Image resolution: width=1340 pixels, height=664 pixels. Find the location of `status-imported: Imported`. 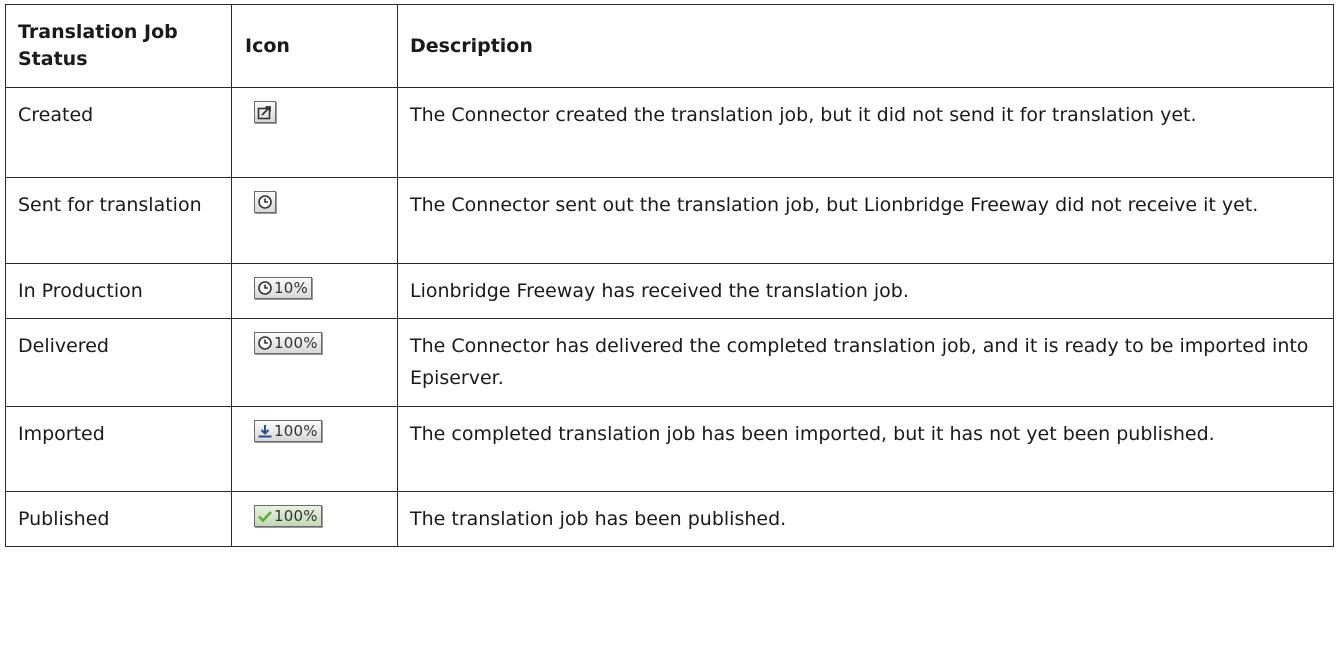

status-imported: Imported is located at coordinates (118, 449).